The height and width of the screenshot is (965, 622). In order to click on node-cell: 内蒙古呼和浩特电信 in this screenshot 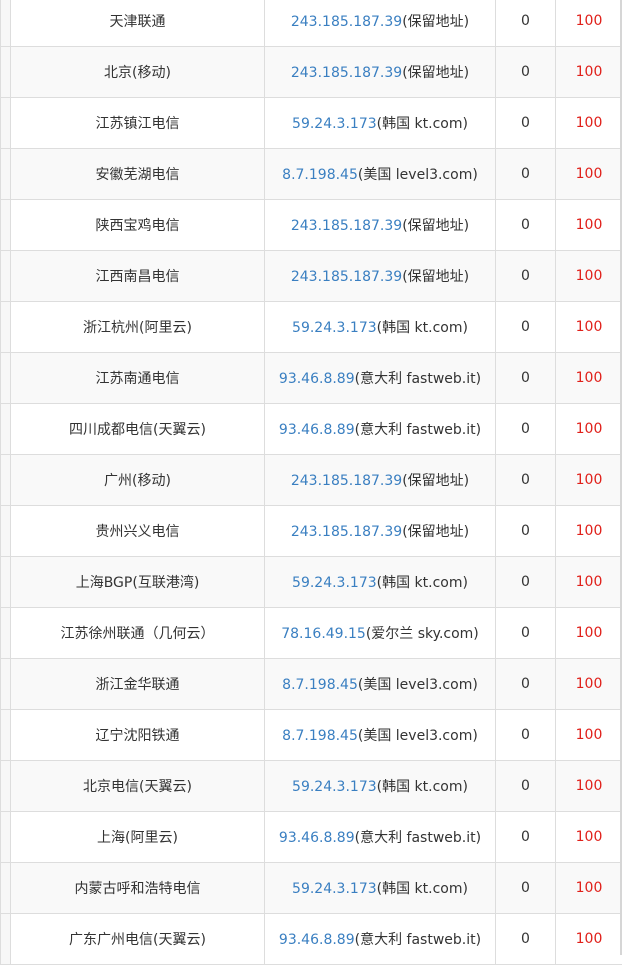, I will do `click(138, 888)`.